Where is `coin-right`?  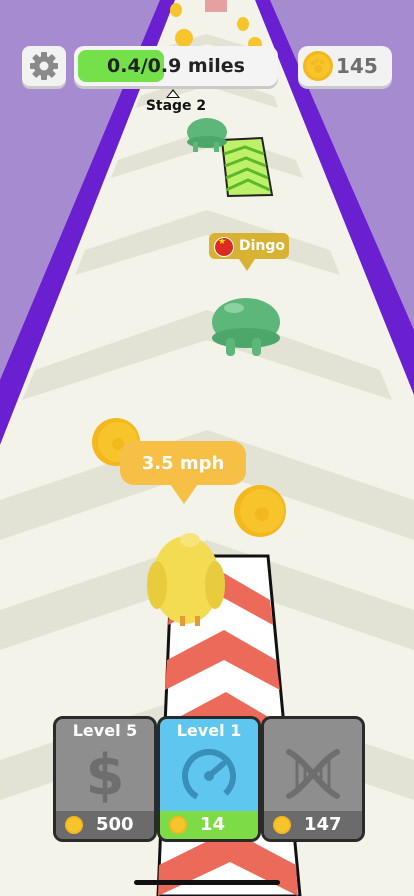 coin-right is located at coordinates (260, 511).